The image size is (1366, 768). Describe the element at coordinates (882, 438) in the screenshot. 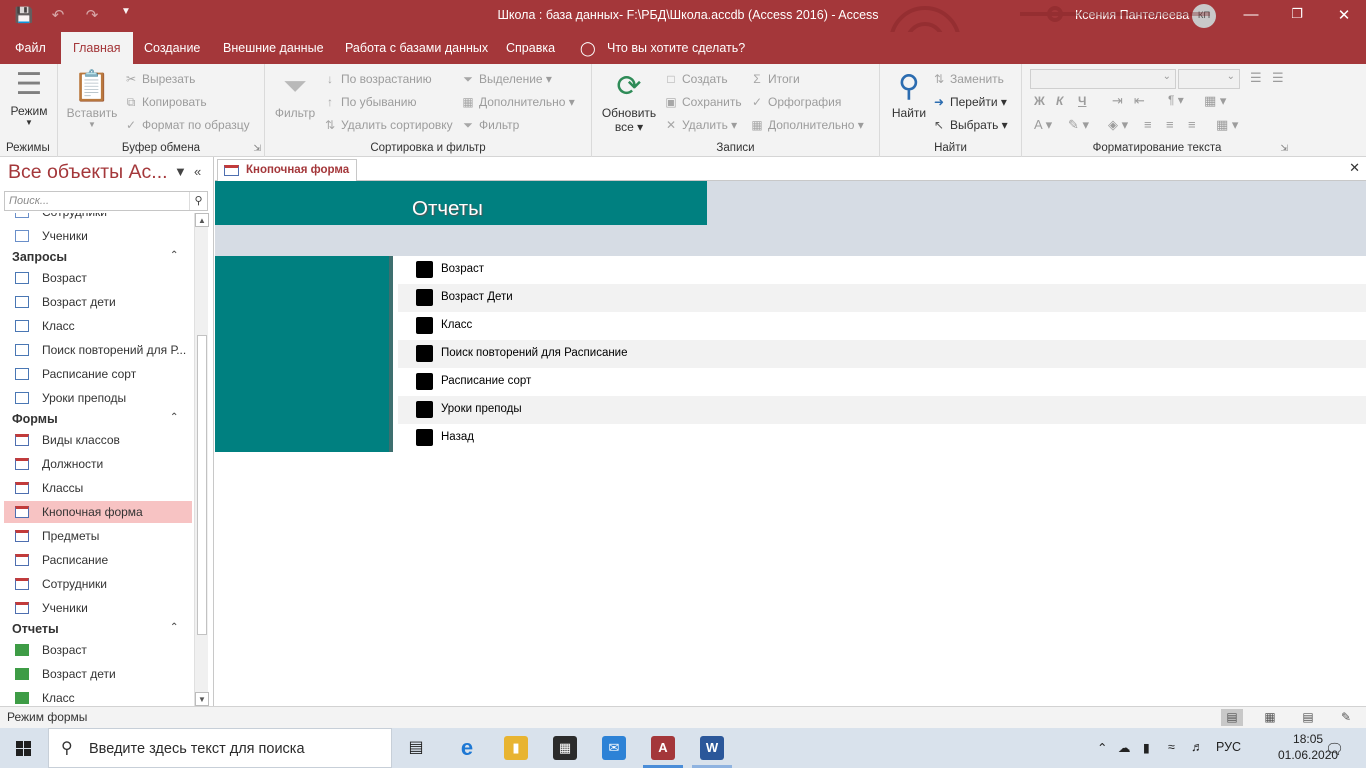

I see `switchboard-item: Назад` at that location.